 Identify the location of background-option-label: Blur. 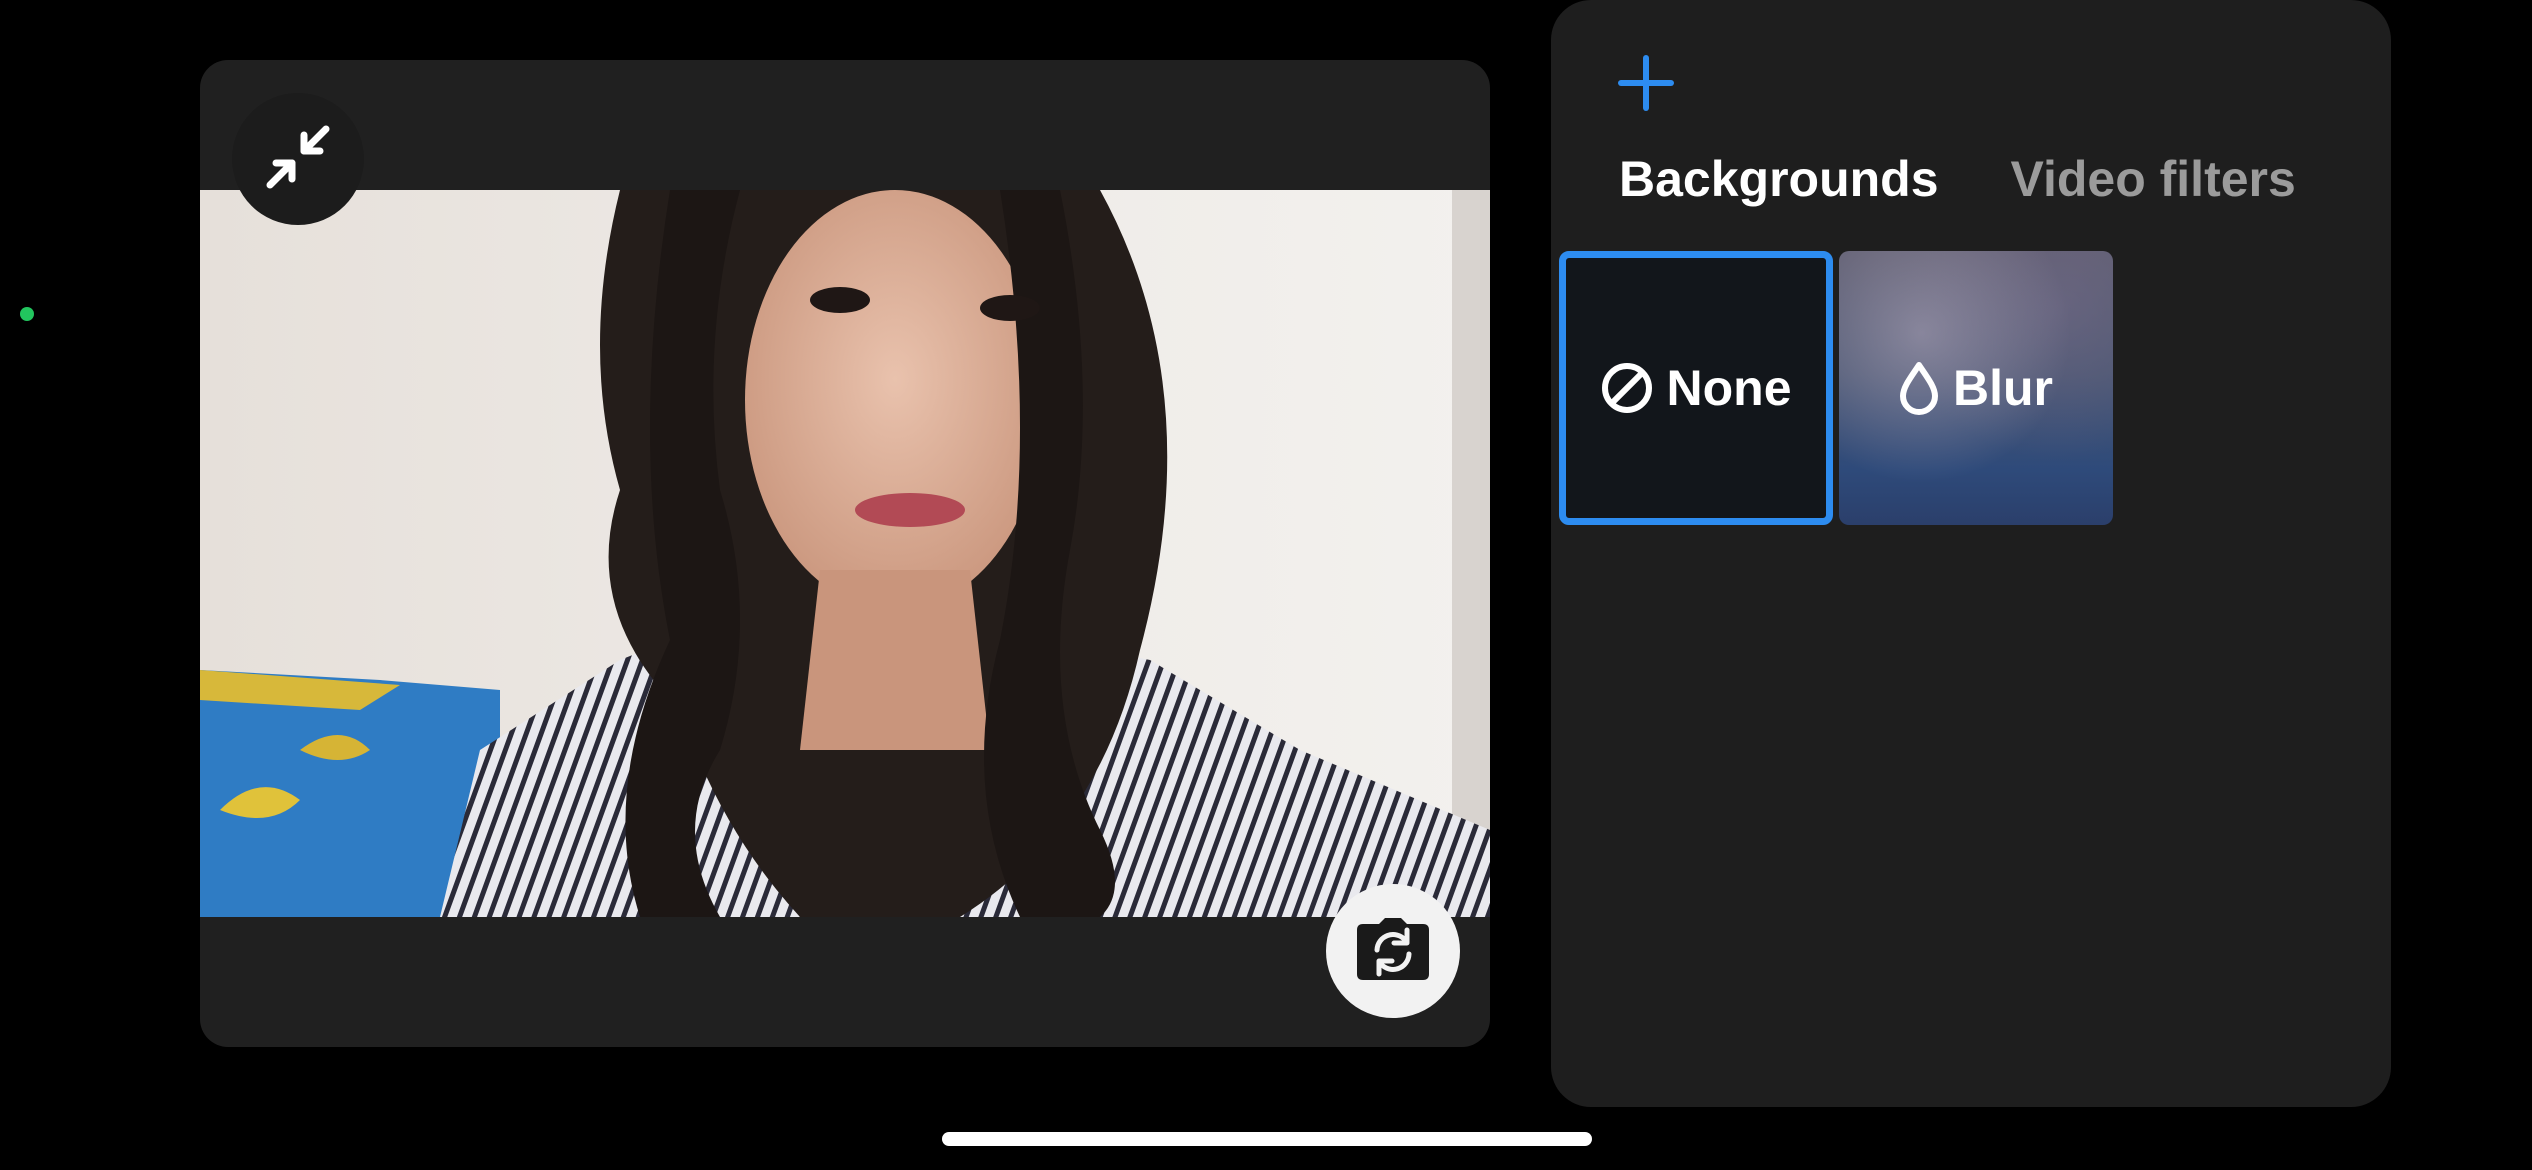
(2003, 388).